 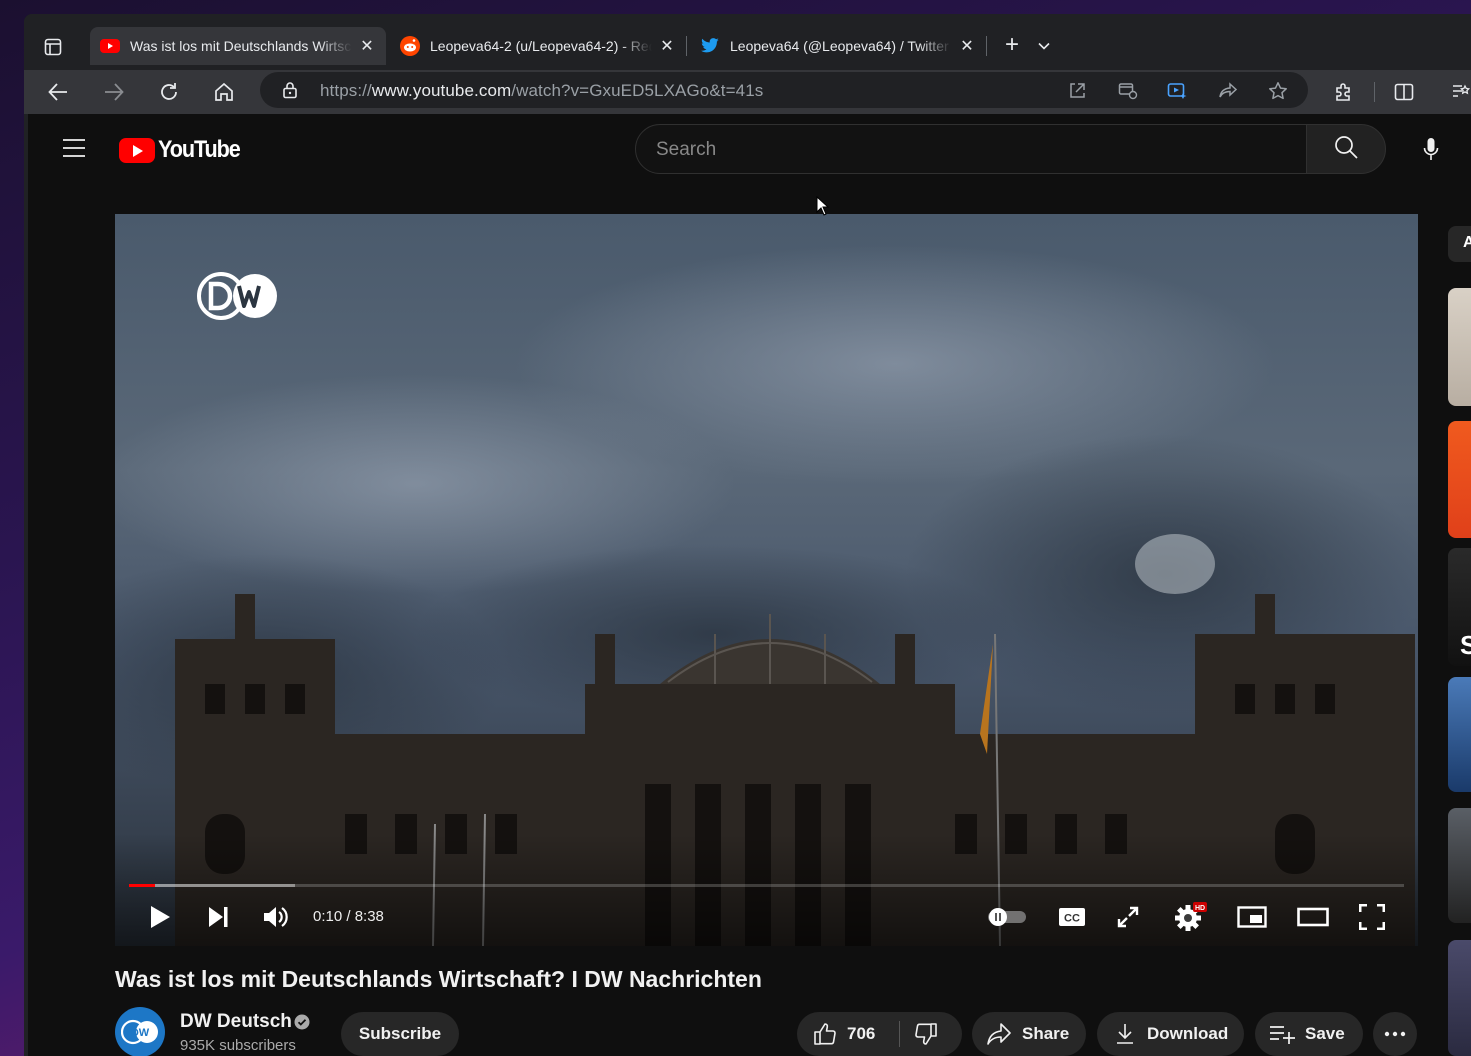 What do you see at coordinates (1282, 1034) in the screenshot?
I see `add-to-playlist-icon` at bounding box center [1282, 1034].